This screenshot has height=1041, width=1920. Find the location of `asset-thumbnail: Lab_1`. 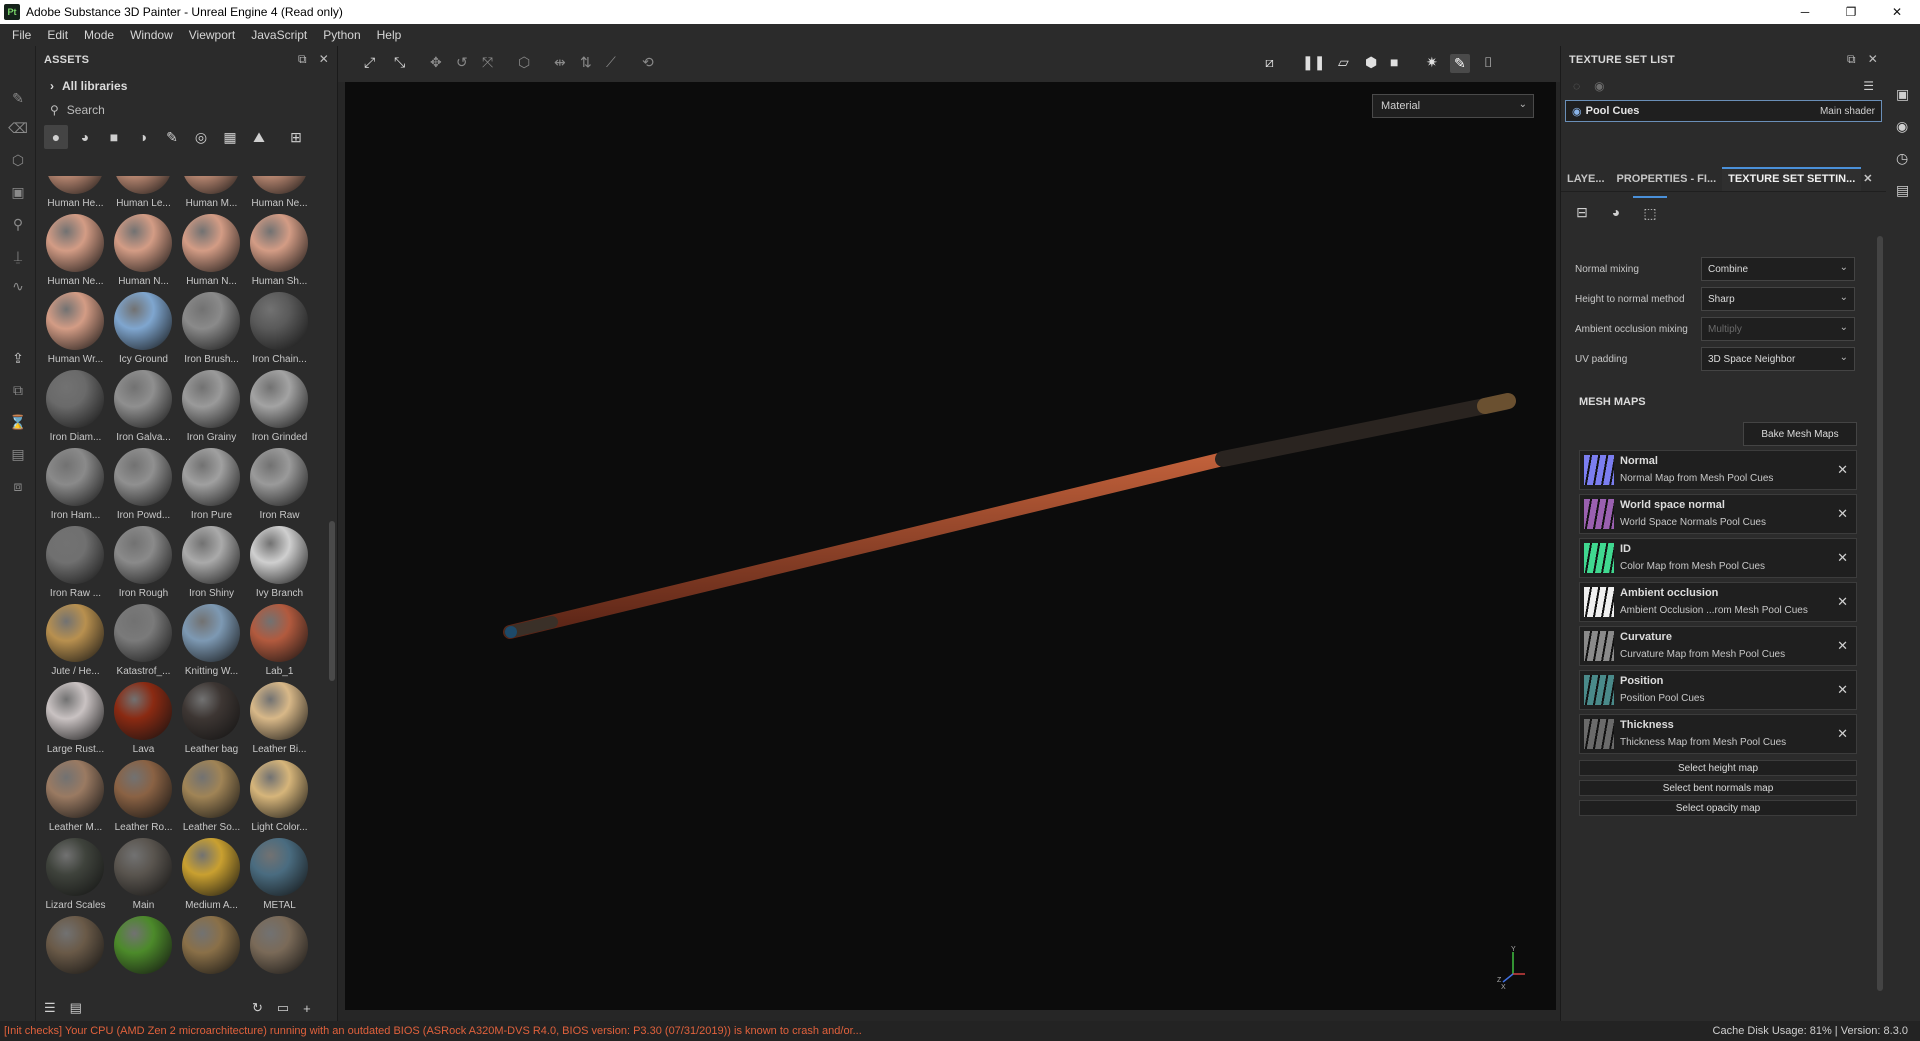

asset-thumbnail: Lab_1 is located at coordinates (276, 643).